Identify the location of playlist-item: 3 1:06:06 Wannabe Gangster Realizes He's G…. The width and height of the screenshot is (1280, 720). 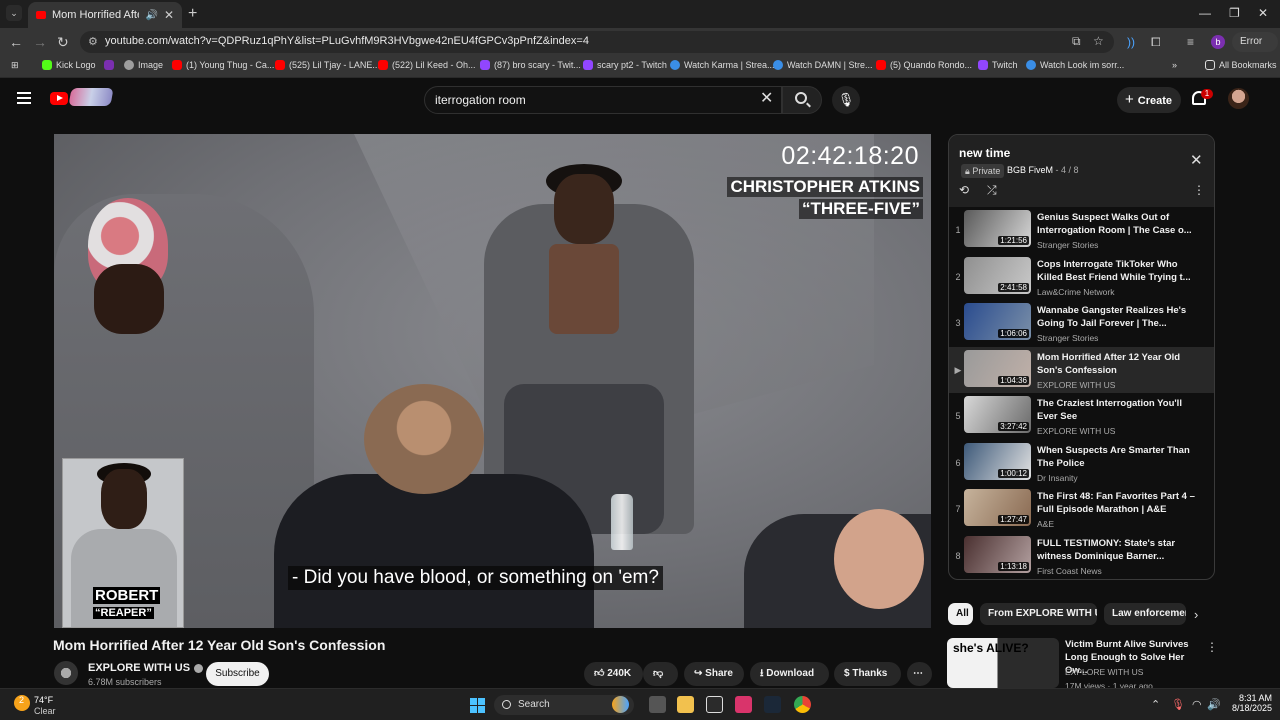
(1081, 323).